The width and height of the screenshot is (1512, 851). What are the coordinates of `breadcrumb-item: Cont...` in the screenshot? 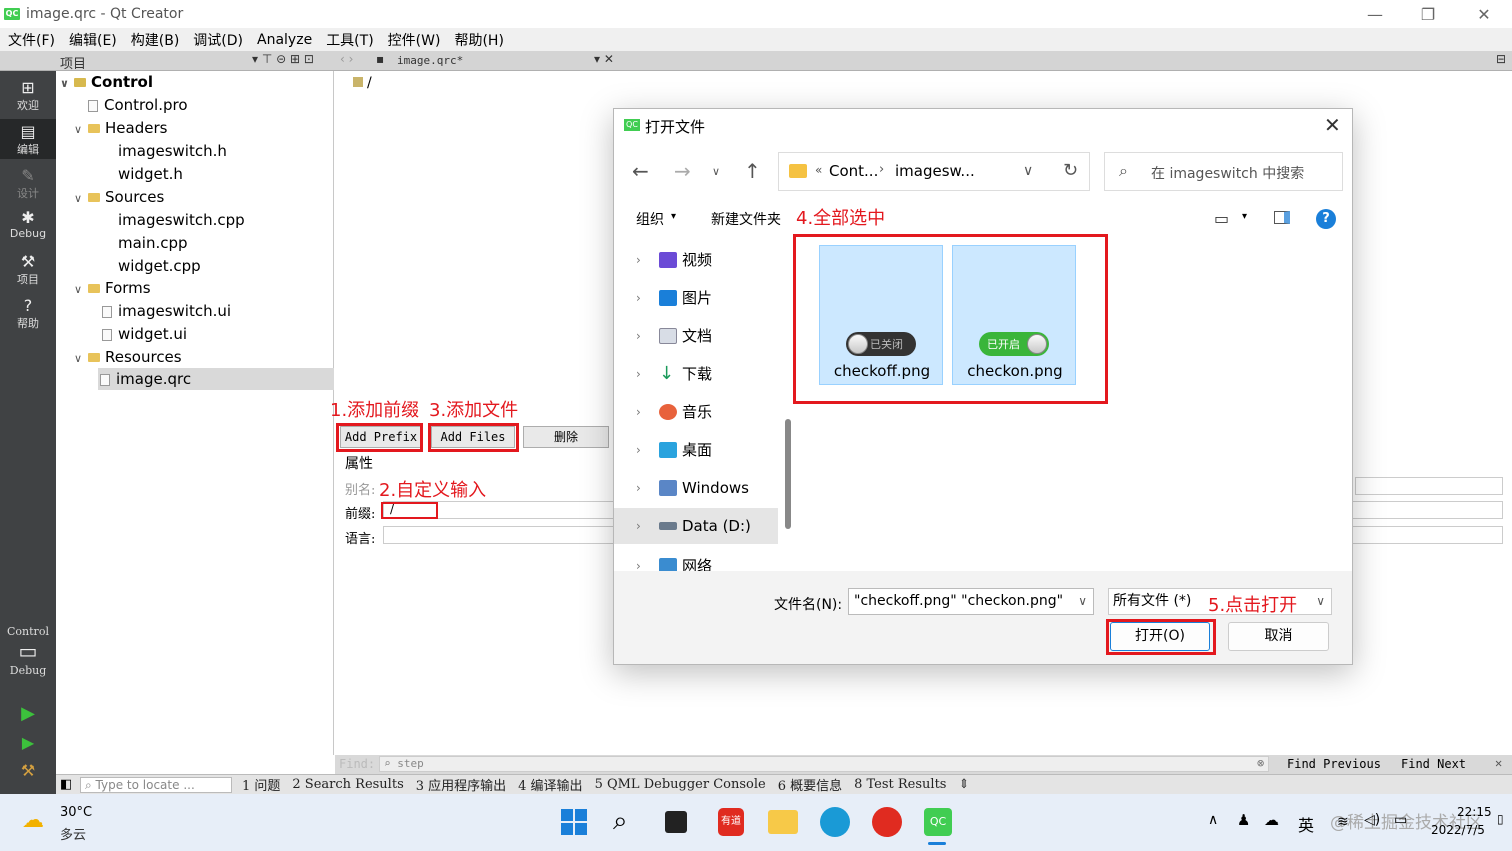 It's located at (853, 171).